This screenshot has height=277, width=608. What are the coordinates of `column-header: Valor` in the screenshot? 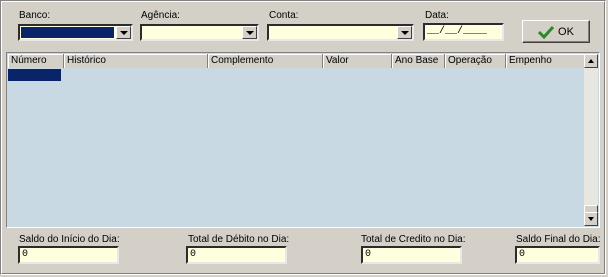 It's located at (357, 61).